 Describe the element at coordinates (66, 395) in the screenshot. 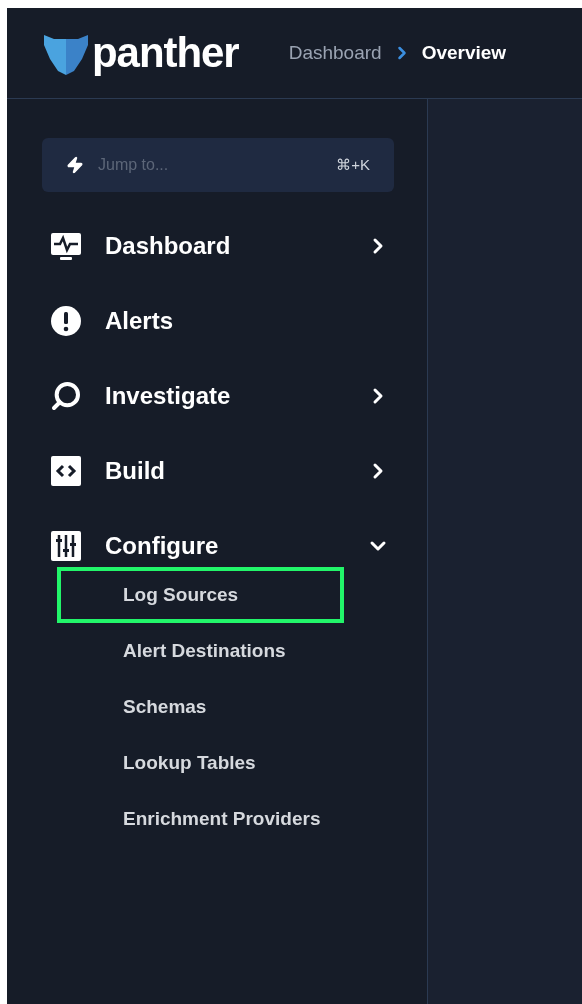

I see `search-icon` at that location.